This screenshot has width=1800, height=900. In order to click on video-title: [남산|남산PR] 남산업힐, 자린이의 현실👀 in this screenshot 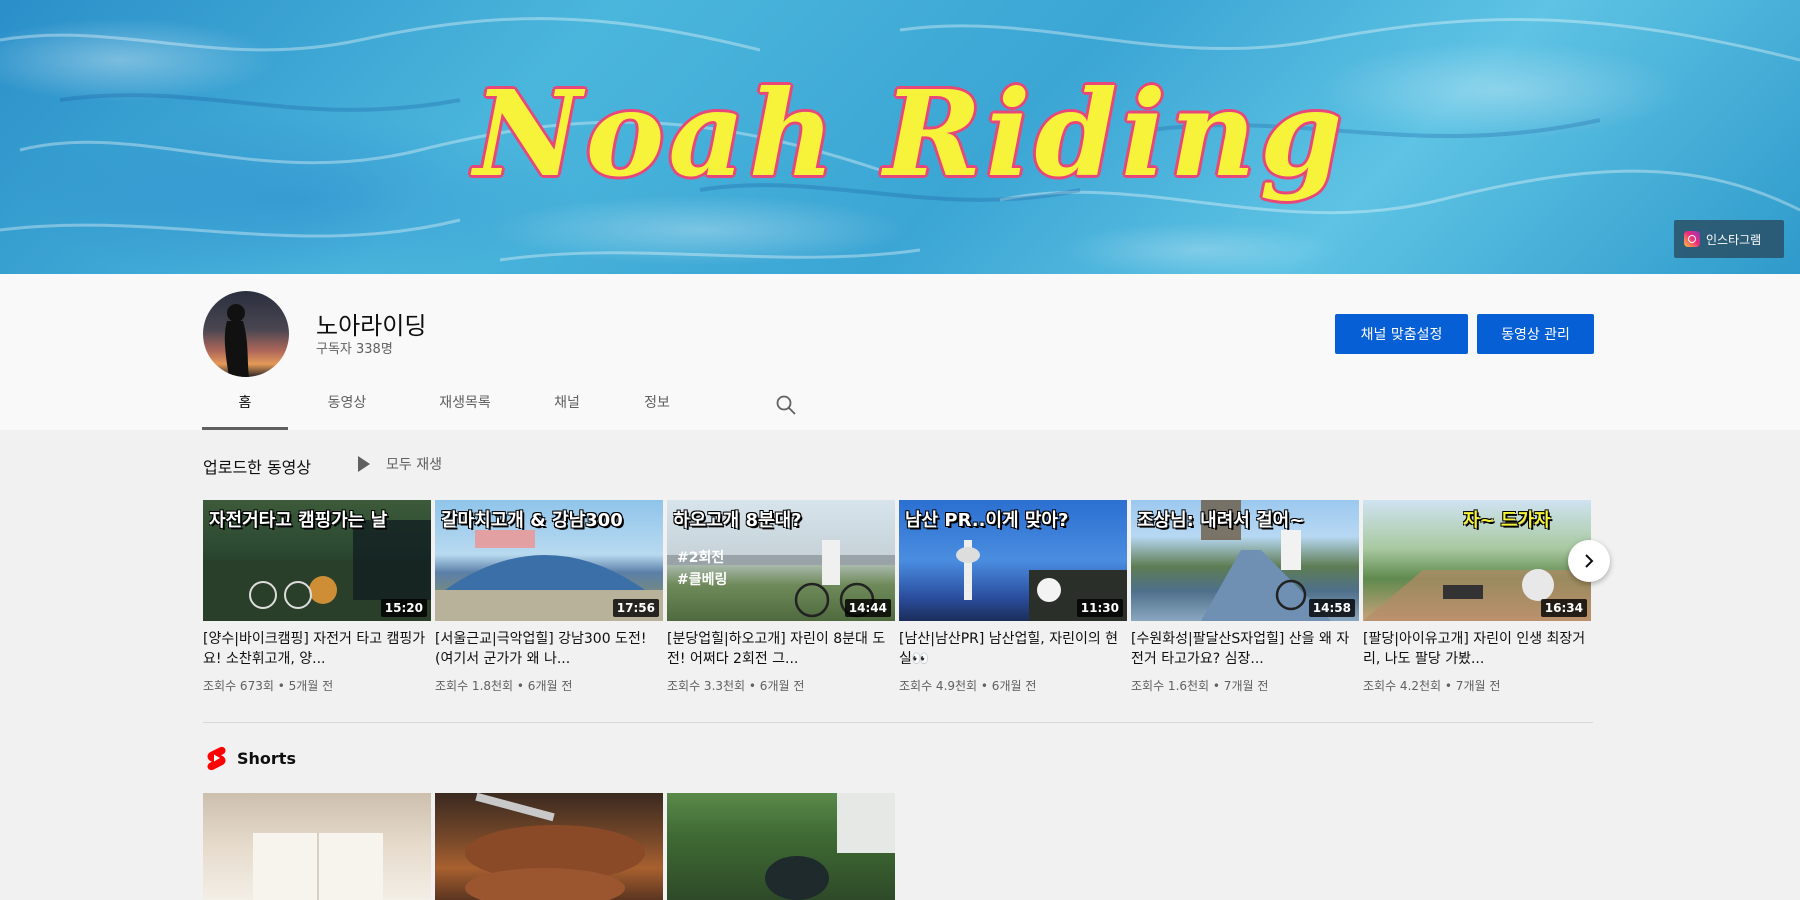, I will do `click(1013, 649)`.